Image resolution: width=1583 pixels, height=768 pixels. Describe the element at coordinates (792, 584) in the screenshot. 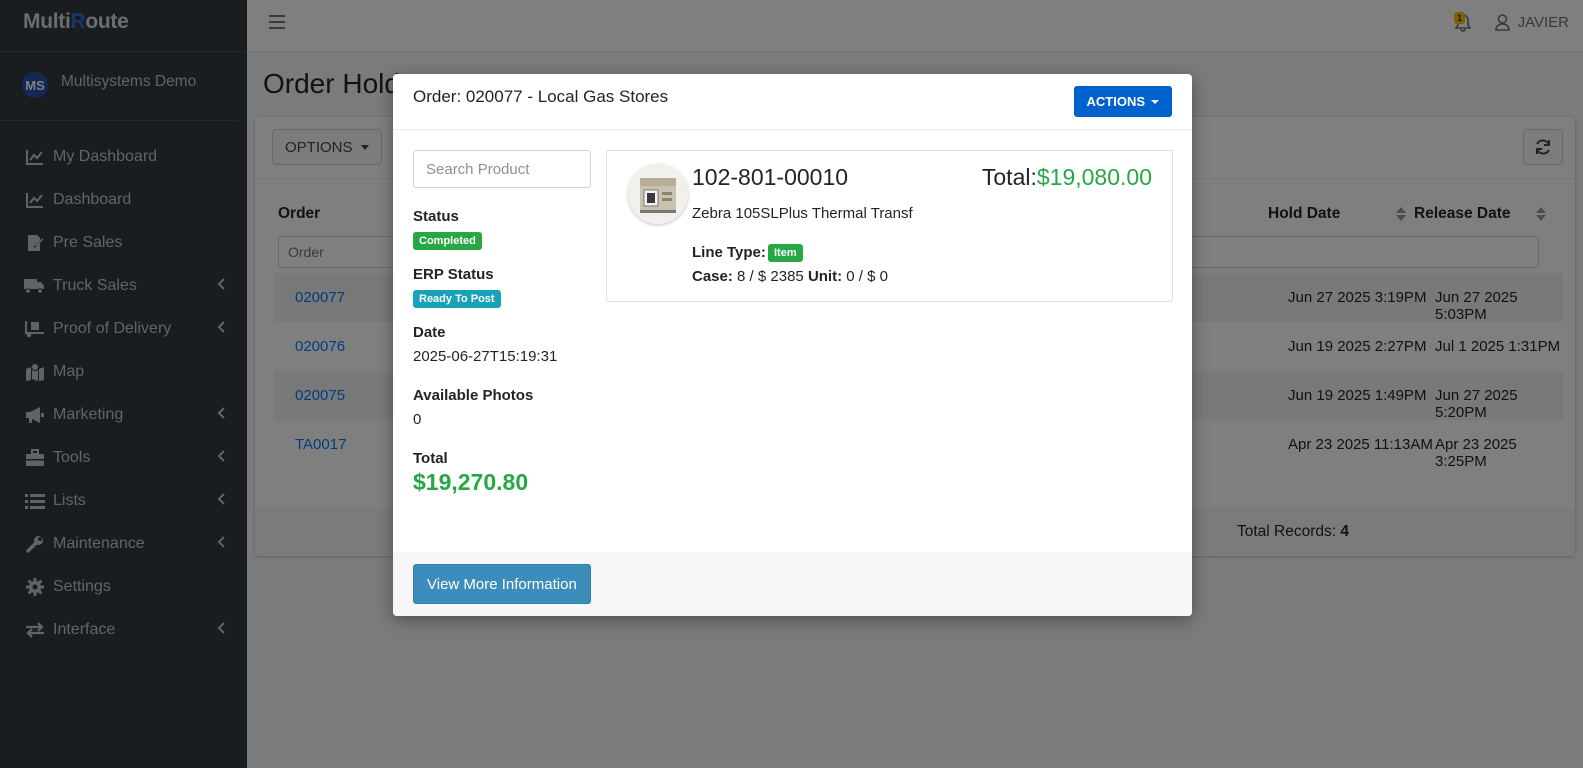

I see `modal-footer: View More Information` at that location.